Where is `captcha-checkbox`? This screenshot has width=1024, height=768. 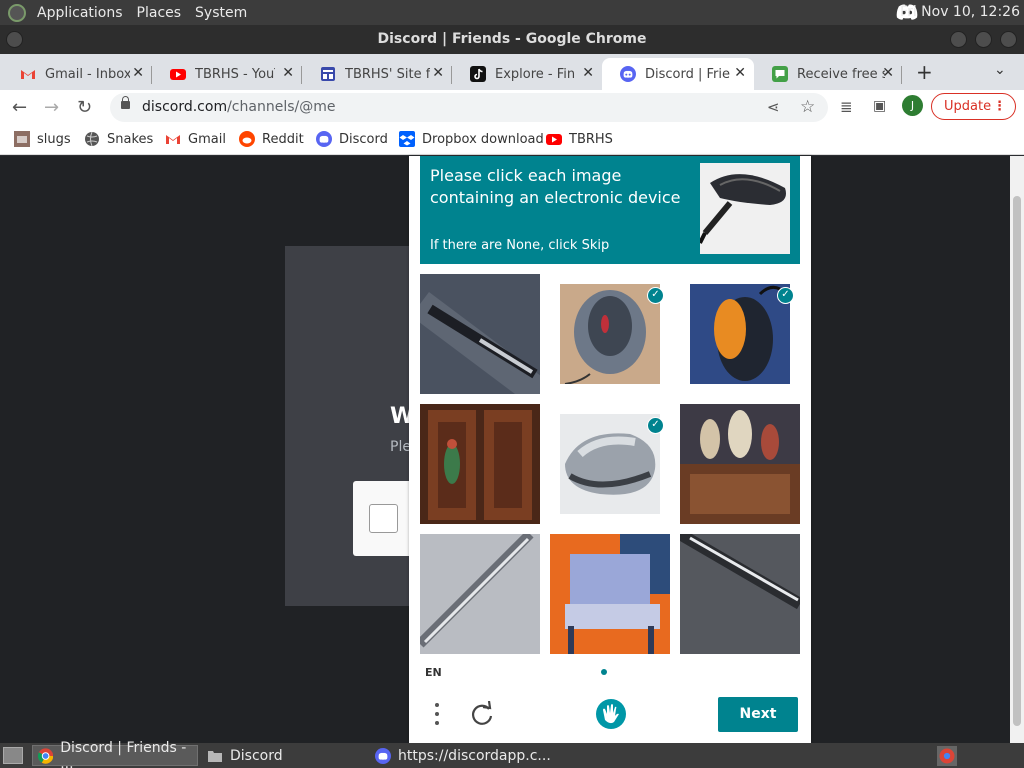 captcha-checkbox is located at coordinates (383, 518).